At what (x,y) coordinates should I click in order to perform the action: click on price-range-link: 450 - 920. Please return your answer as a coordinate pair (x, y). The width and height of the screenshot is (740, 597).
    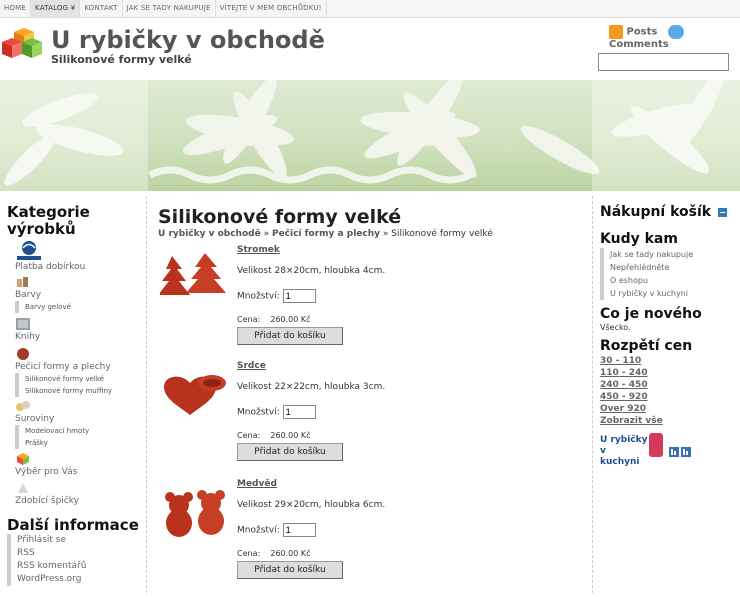
    Looking at the image, I should click on (670, 397).